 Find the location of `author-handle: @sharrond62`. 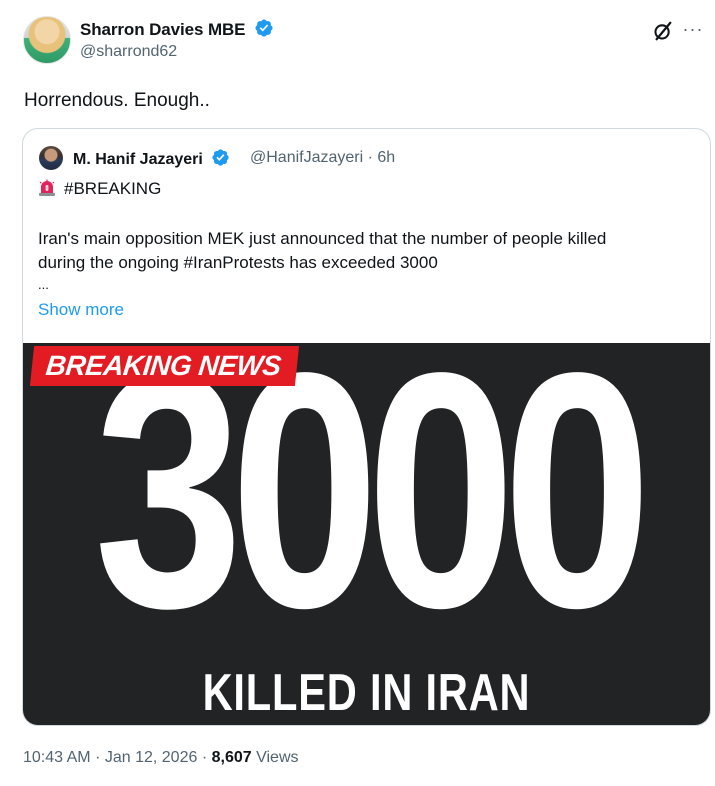

author-handle: @sharrond62 is located at coordinates (128, 52).